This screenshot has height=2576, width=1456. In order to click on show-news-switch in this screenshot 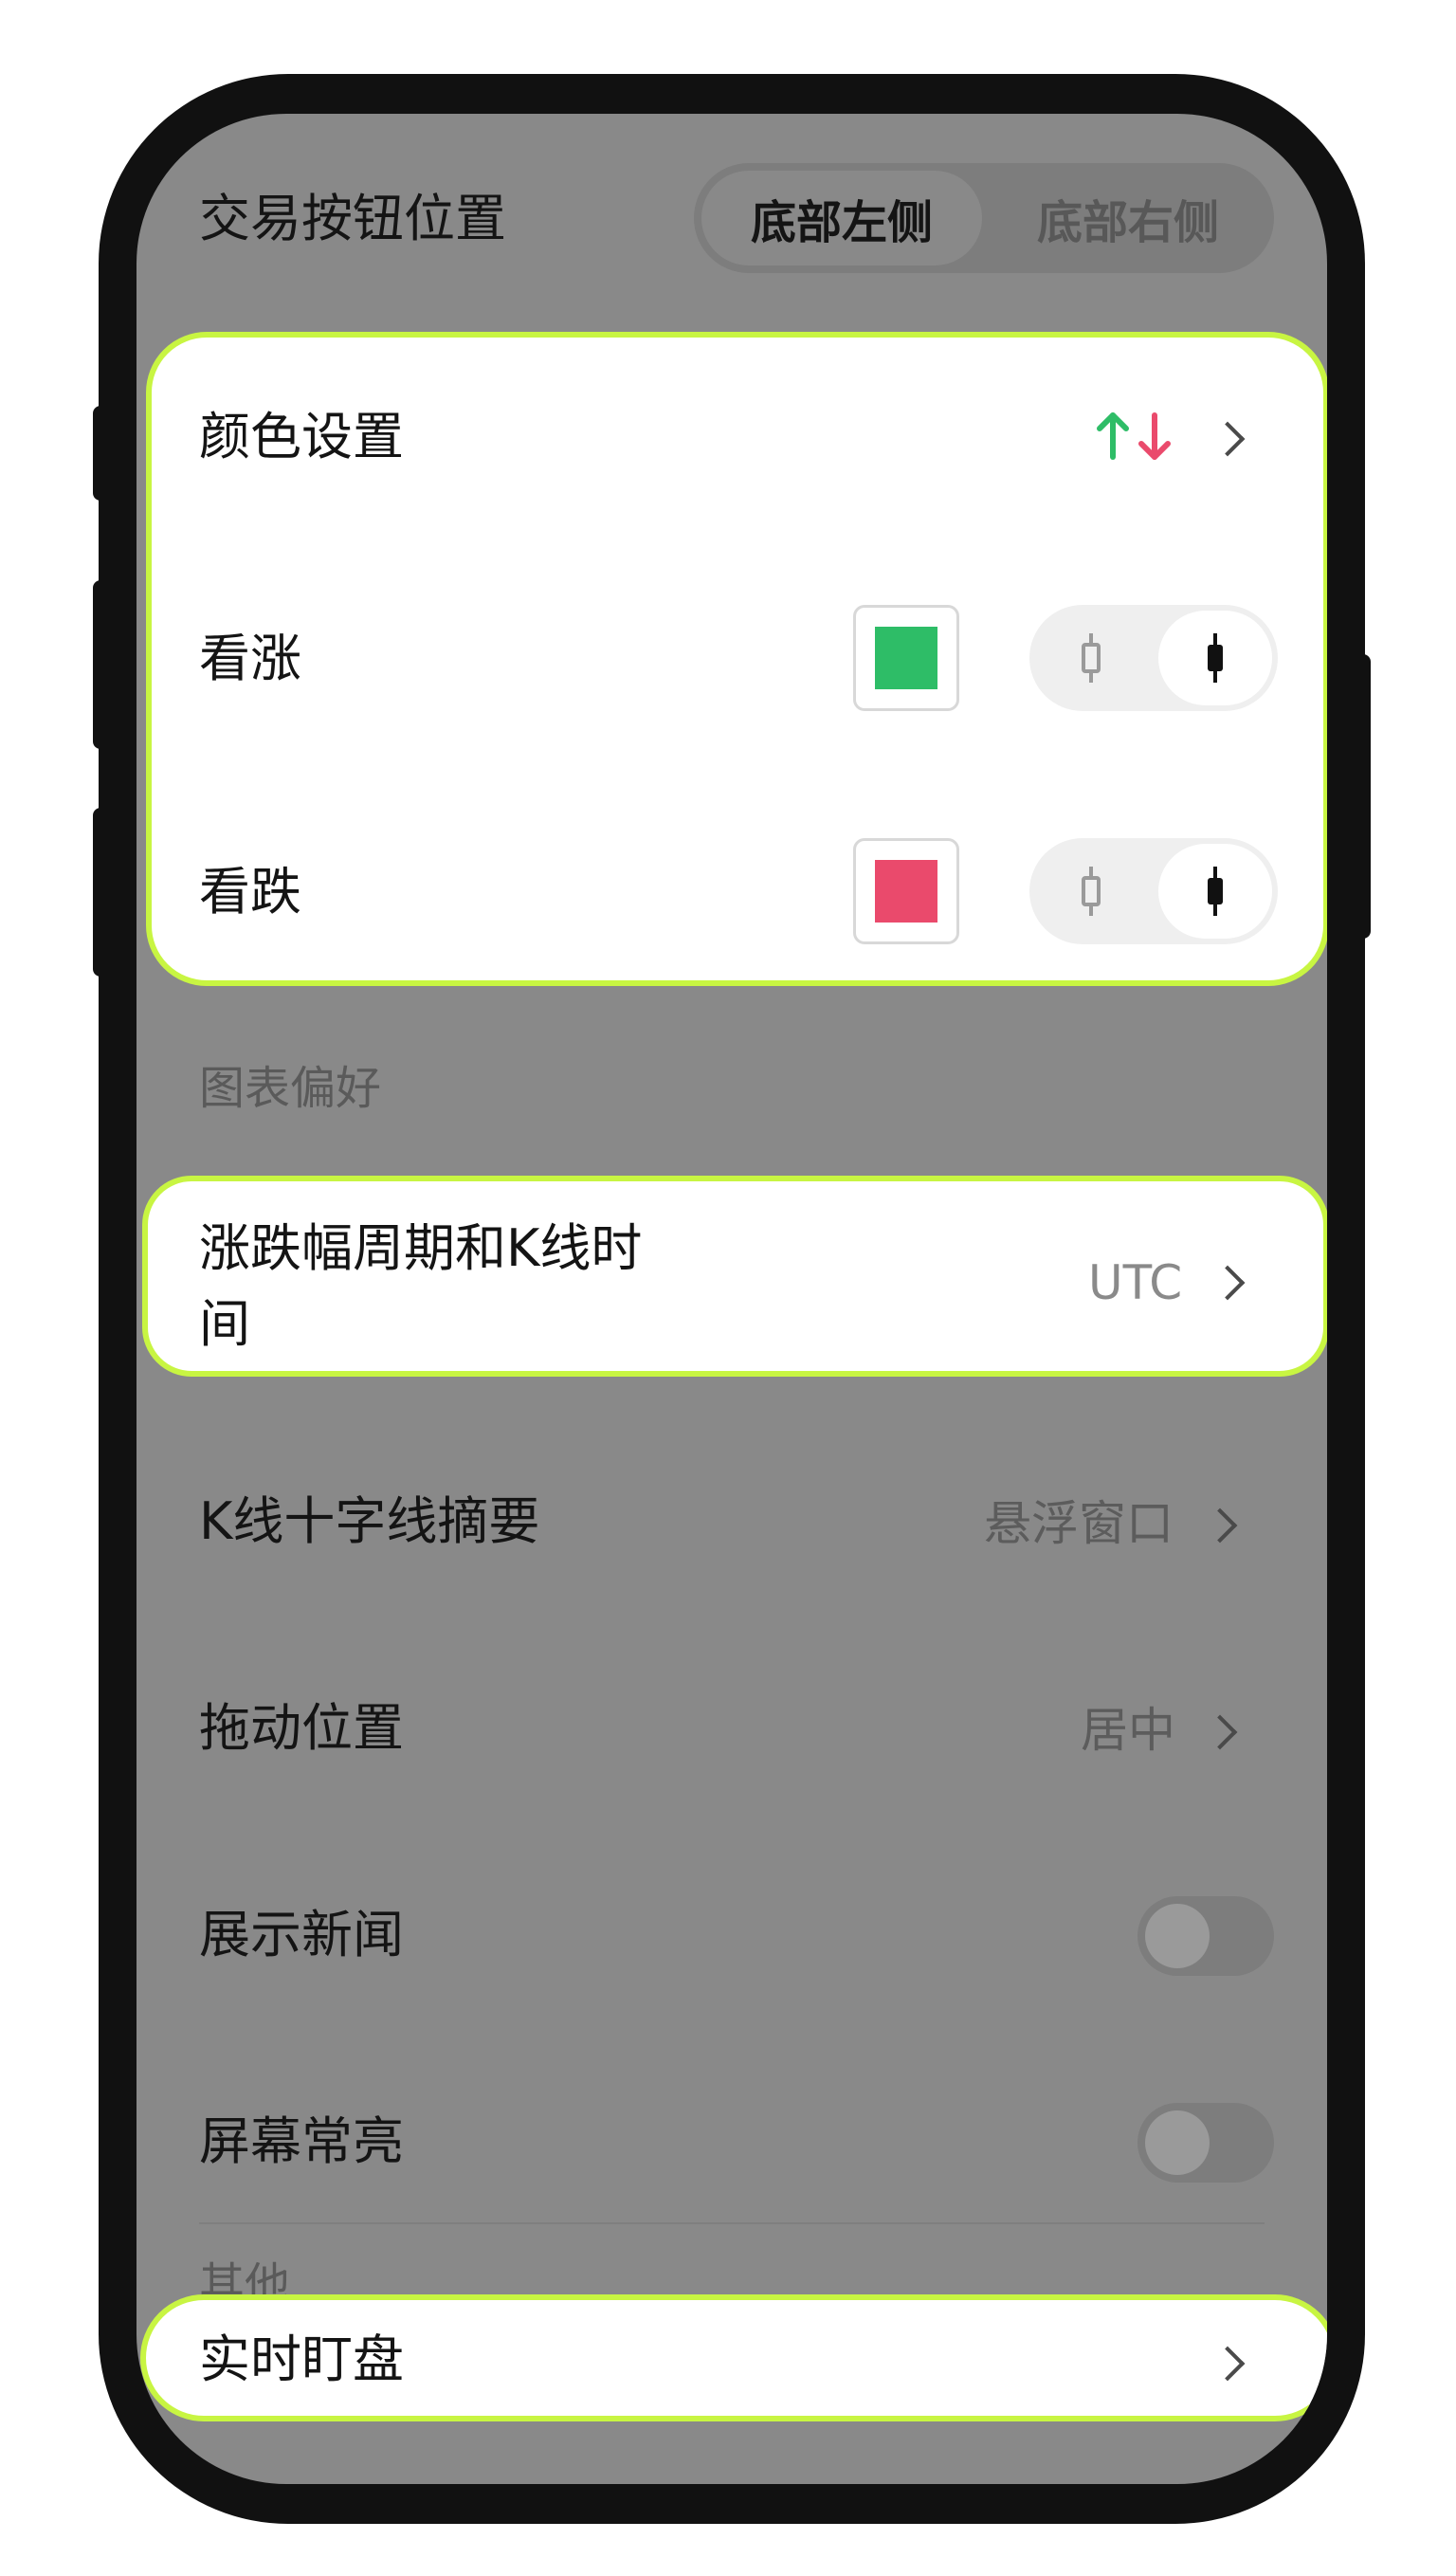, I will do `click(1206, 1936)`.